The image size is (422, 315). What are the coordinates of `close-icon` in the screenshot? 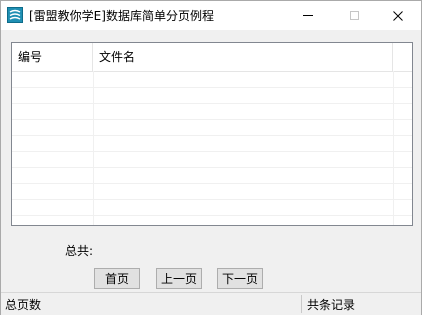 It's located at (398, 15).